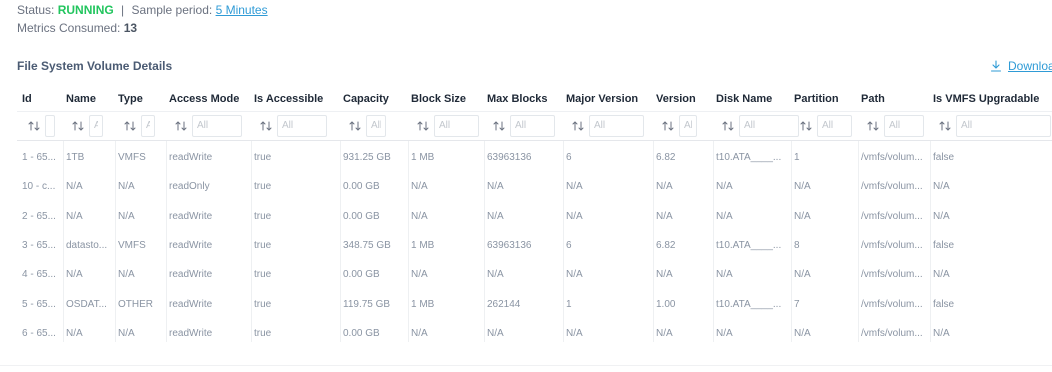 The height and width of the screenshot is (372, 1052). What do you see at coordinates (77, 28) in the screenshot?
I see `metrics-line: Metrics Consumed: 13` at bounding box center [77, 28].